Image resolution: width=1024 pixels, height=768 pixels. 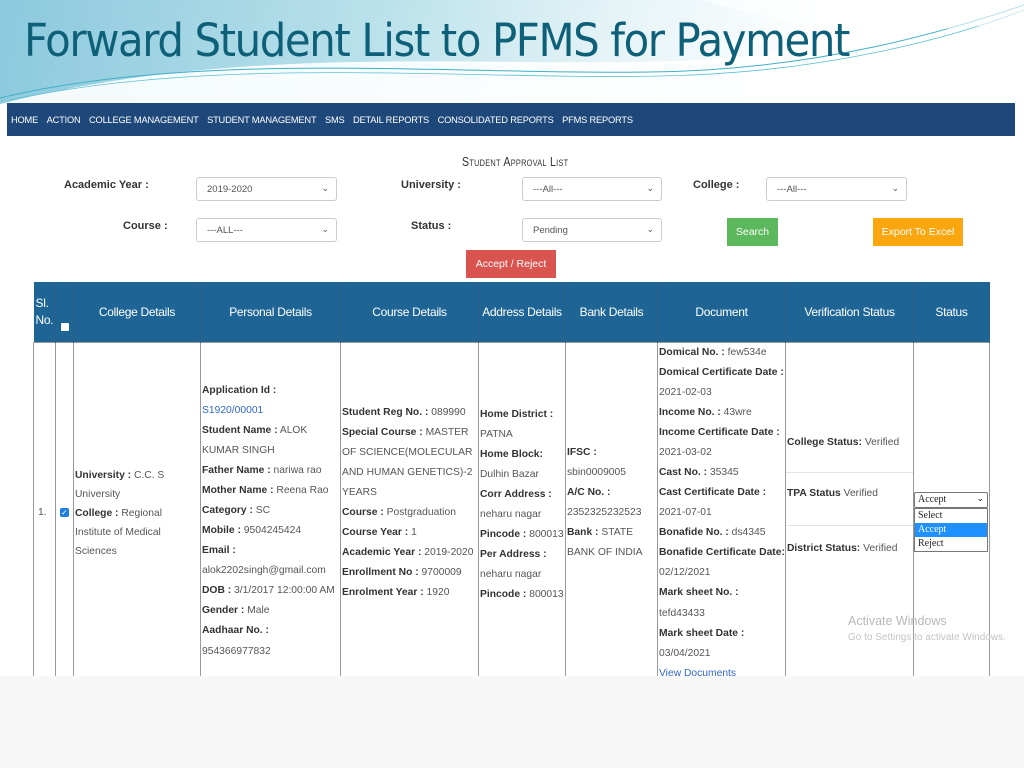 What do you see at coordinates (724, 472) in the screenshot?
I see `cast-no-value: 35345` at bounding box center [724, 472].